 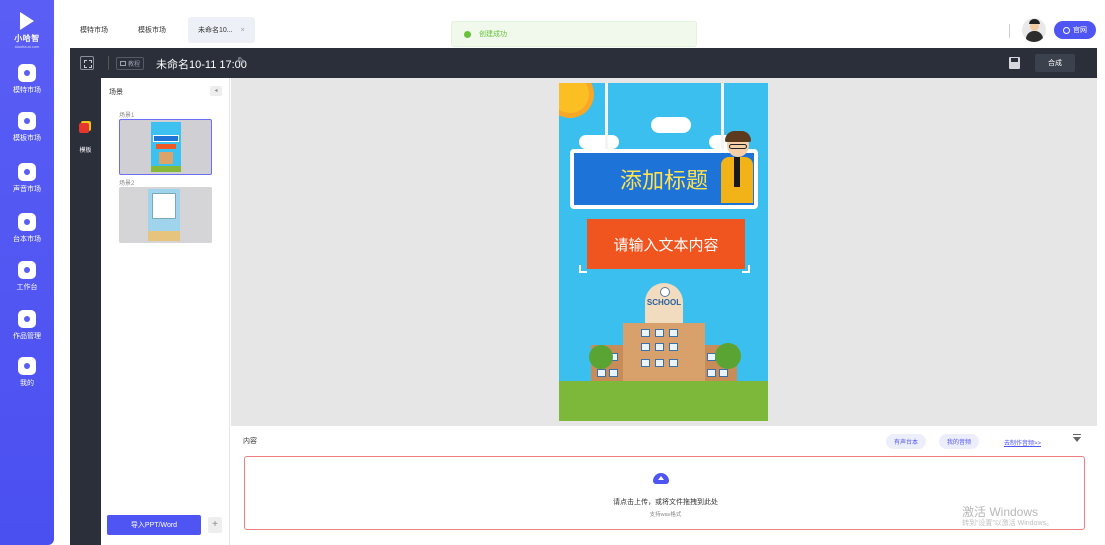 What do you see at coordinates (661, 478) in the screenshot?
I see `cloud-upload-icon` at bounding box center [661, 478].